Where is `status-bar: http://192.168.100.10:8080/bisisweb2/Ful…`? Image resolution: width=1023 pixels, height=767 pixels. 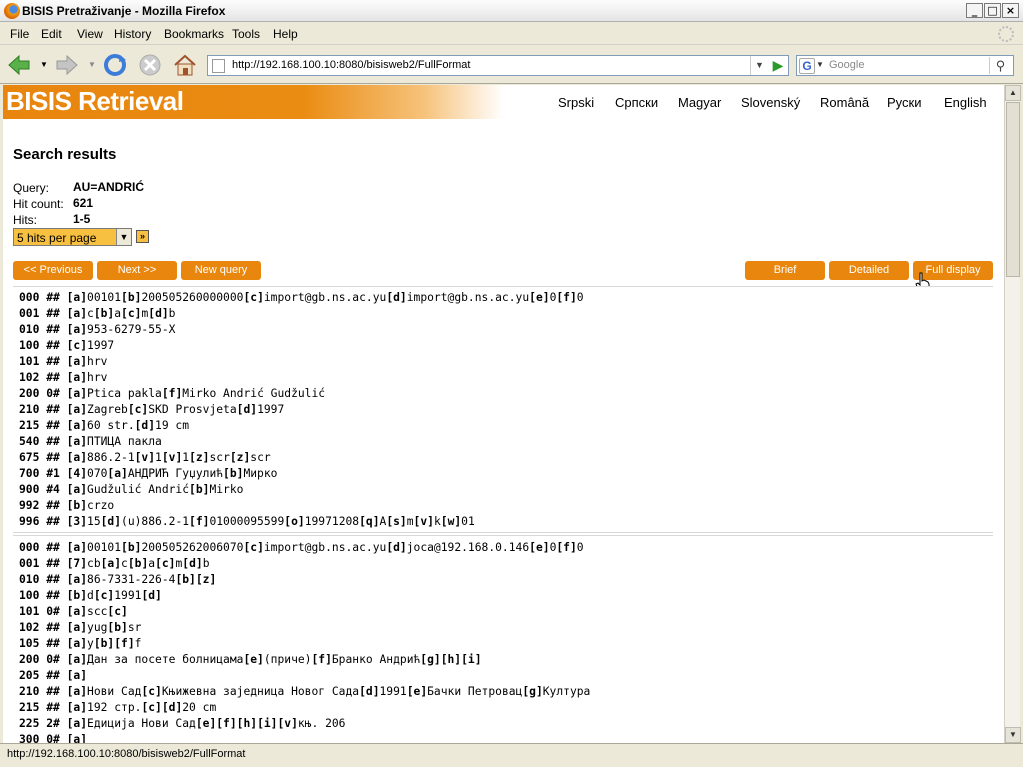 status-bar: http://192.168.100.10:8080/bisisweb2/Ful… is located at coordinates (511, 755).